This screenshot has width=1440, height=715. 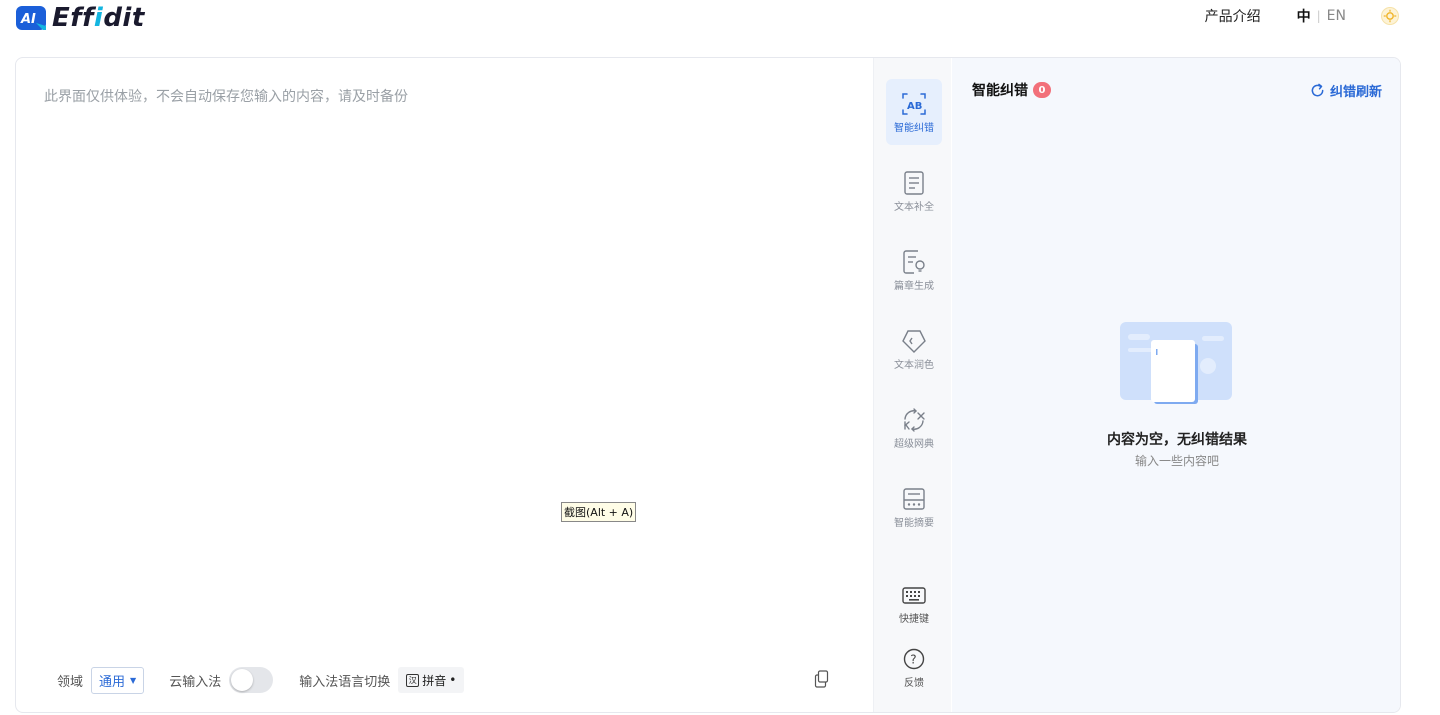 I want to click on domain-select: 通用 ▼, so click(x=118, y=680).